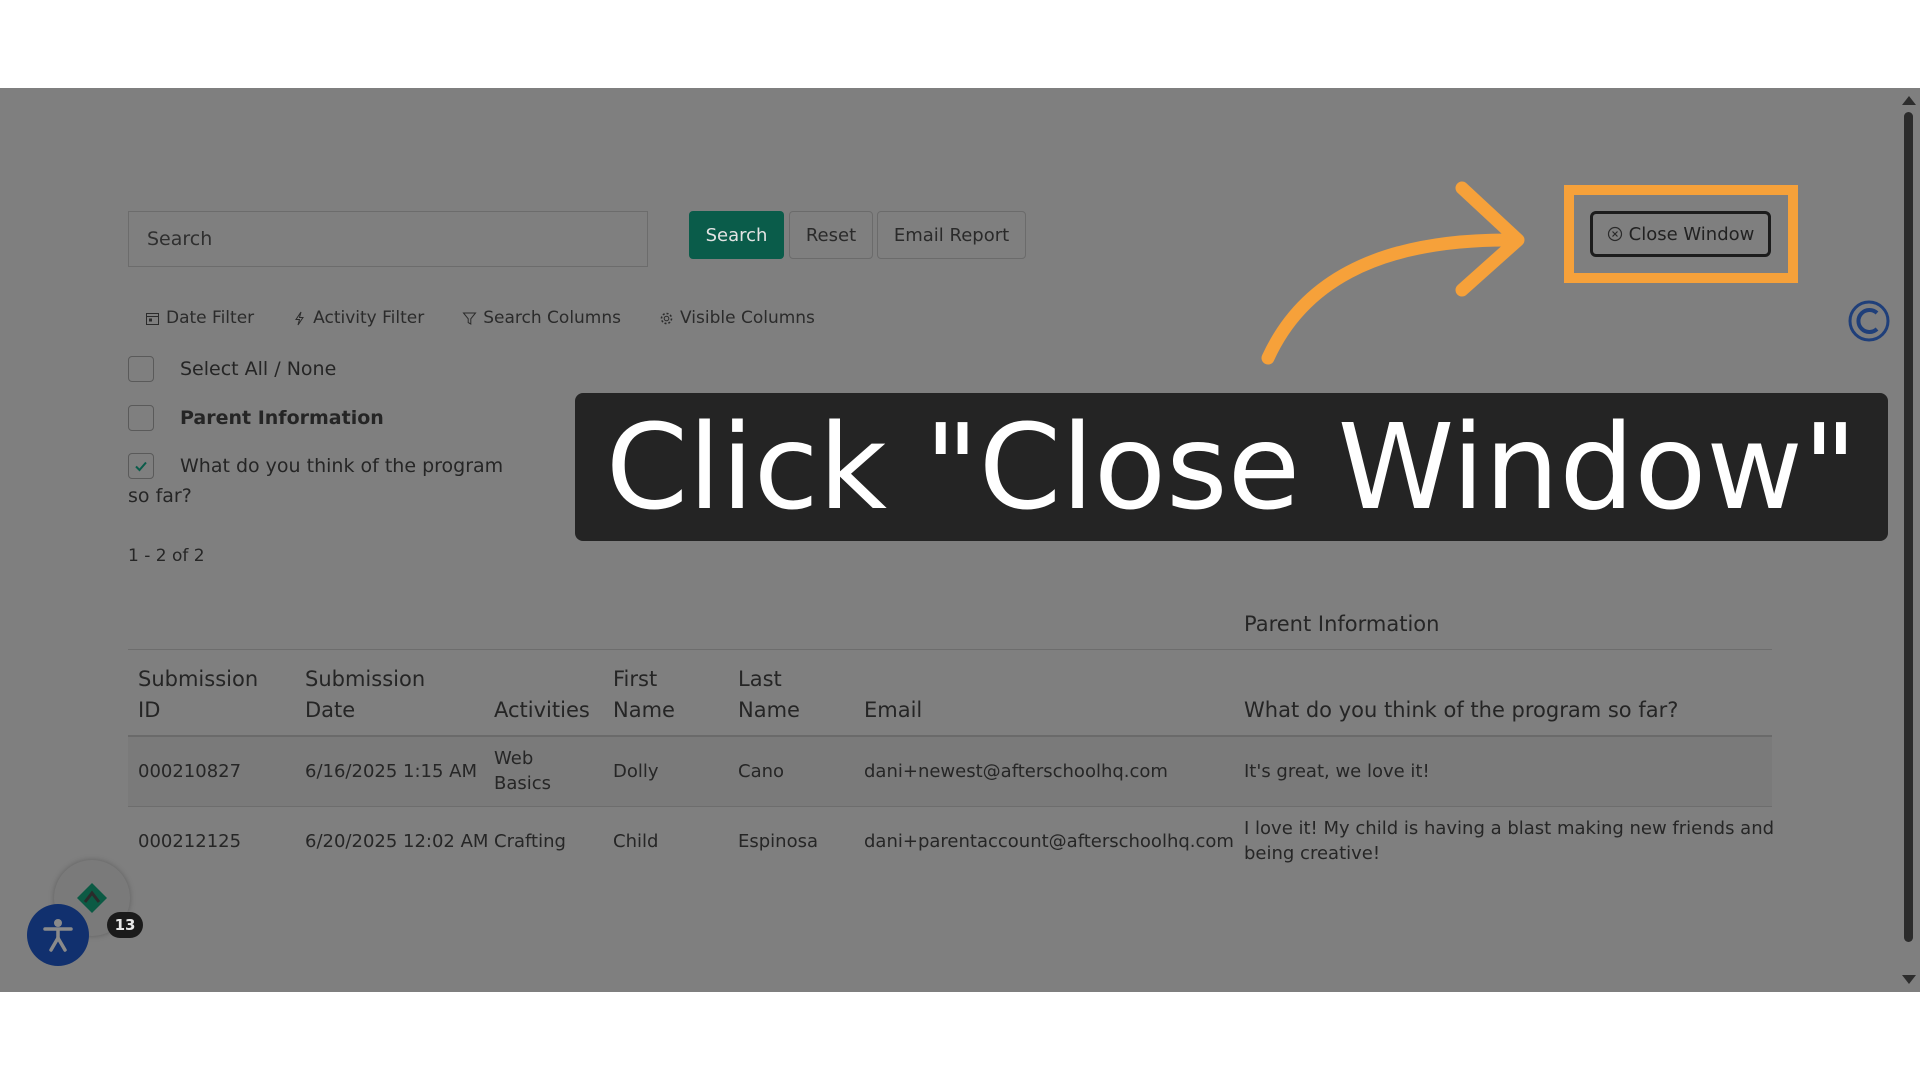 Image resolution: width=1920 pixels, height=1080 pixels. What do you see at coordinates (1049, 841) in the screenshot?
I see `cell-email: dani+parentaccount@afterschoolhq.com` at bounding box center [1049, 841].